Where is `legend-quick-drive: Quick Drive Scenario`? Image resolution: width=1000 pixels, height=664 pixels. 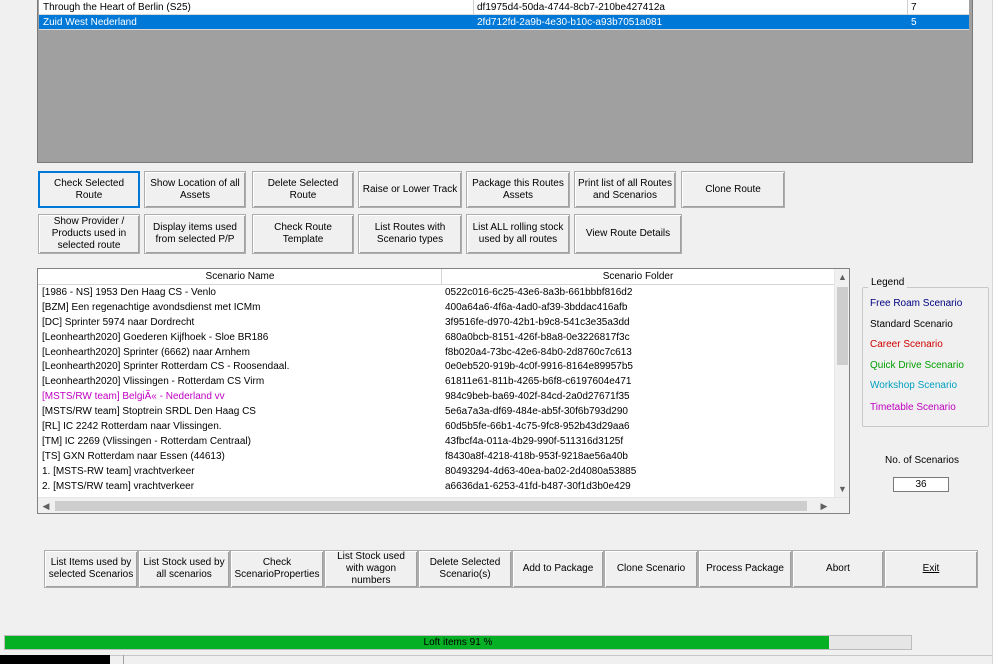
legend-quick-drive: Quick Drive Scenario is located at coordinates (917, 365).